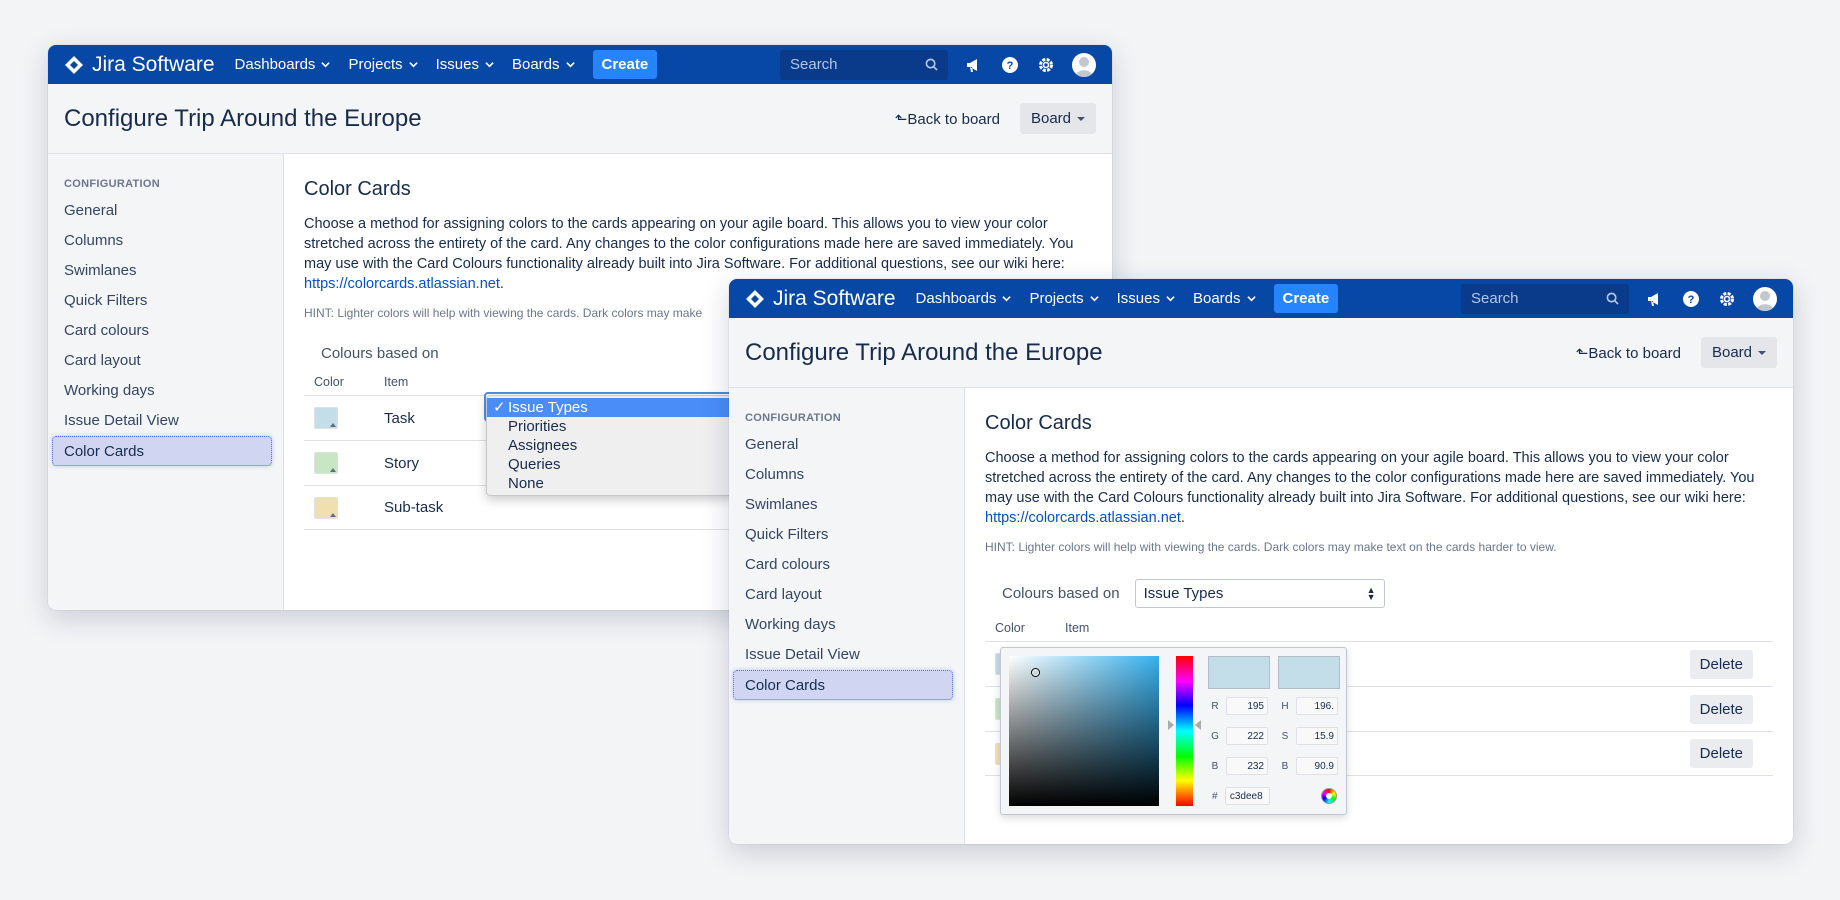 This screenshot has width=1840, height=900. What do you see at coordinates (1035, 672) in the screenshot?
I see `saturation-cursor` at bounding box center [1035, 672].